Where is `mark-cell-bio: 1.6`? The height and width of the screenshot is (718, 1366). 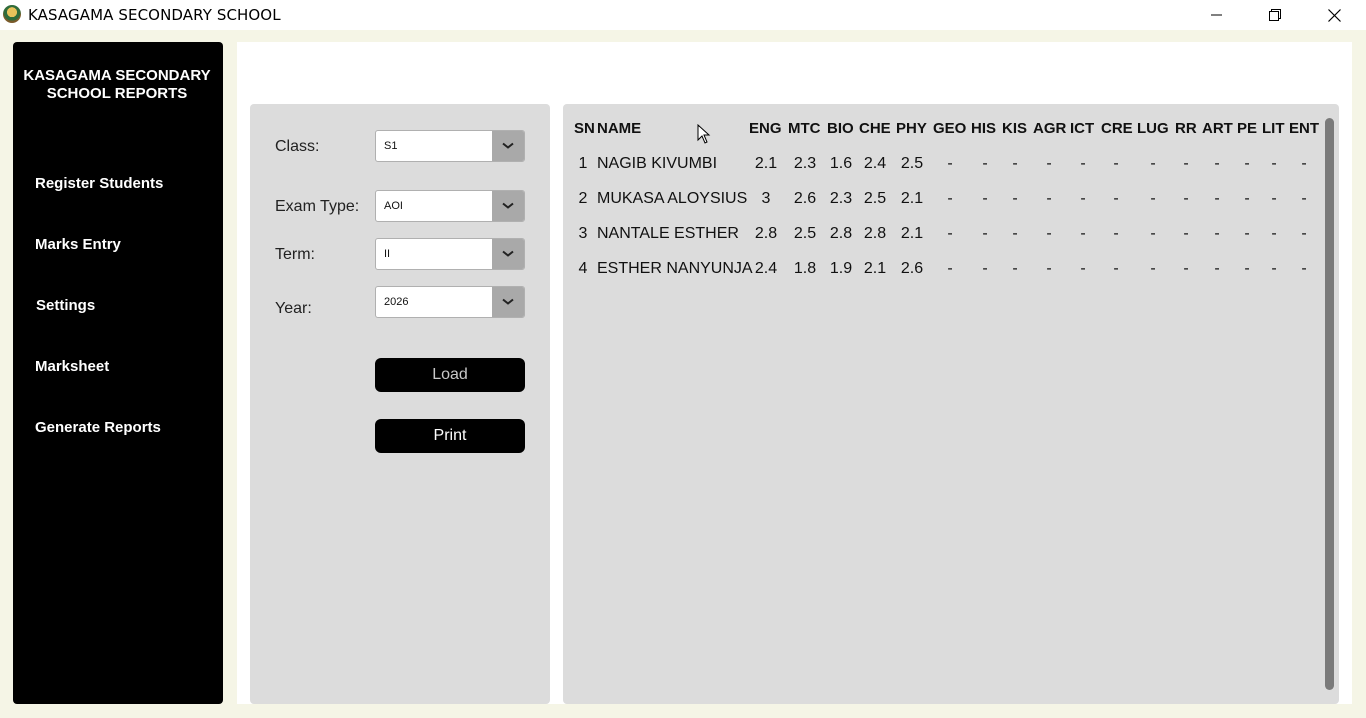
mark-cell-bio: 1.6 is located at coordinates (841, 164).